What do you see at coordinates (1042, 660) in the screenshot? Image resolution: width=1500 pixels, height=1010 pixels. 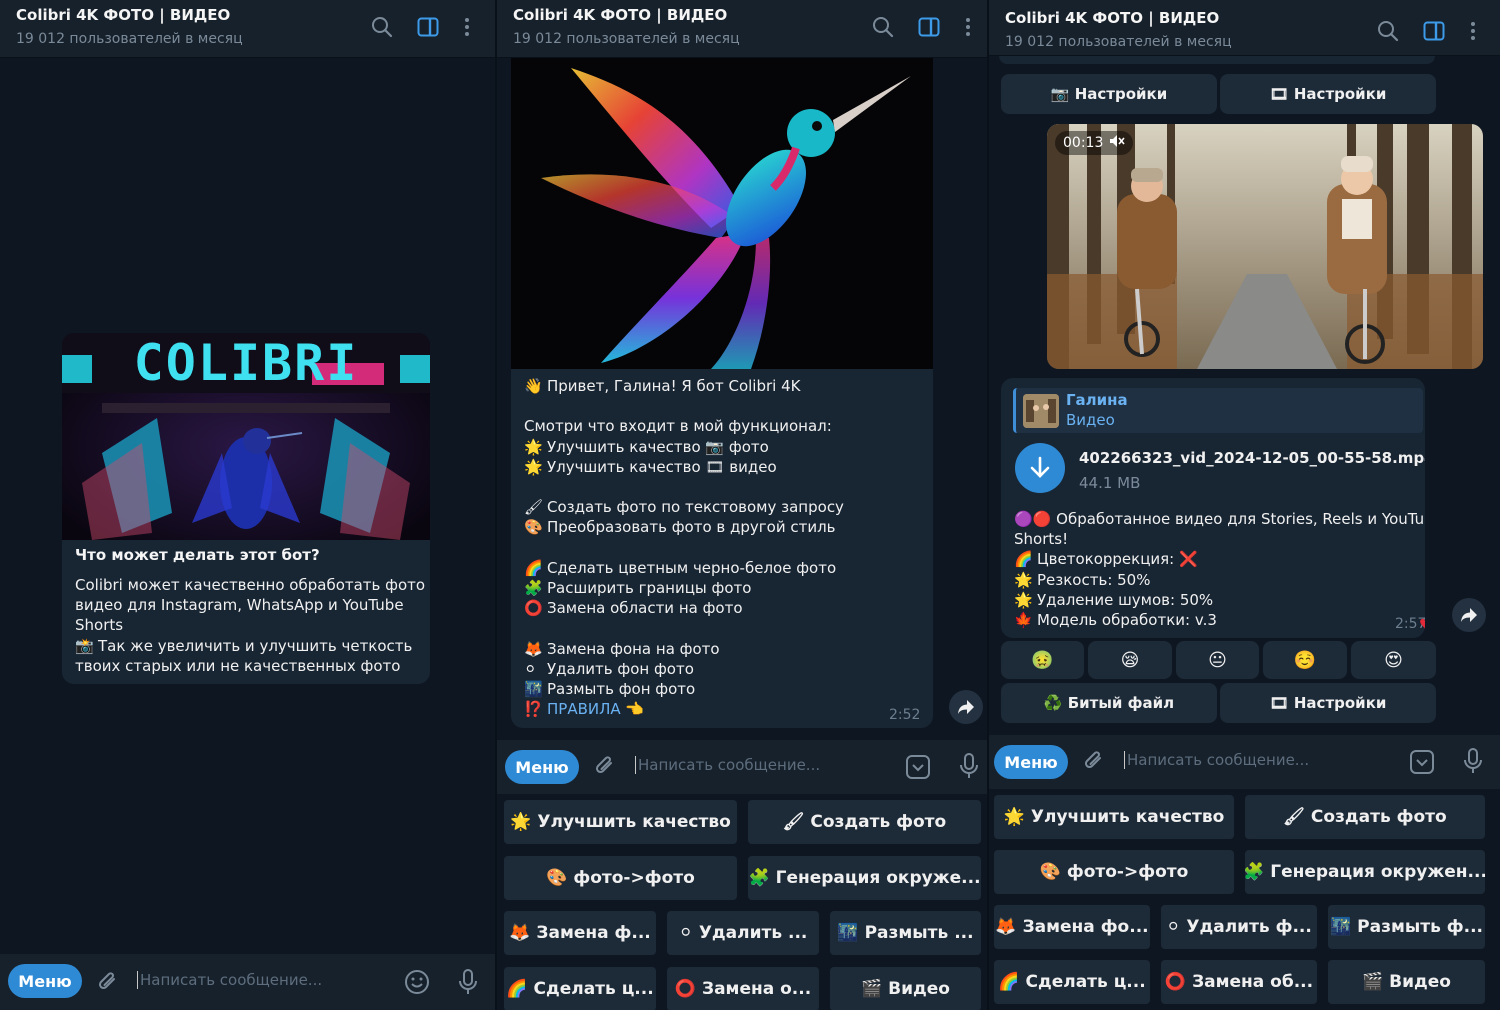 I see `reaction-nauseated-button: 🤢` at bounding box center [1042, 660].